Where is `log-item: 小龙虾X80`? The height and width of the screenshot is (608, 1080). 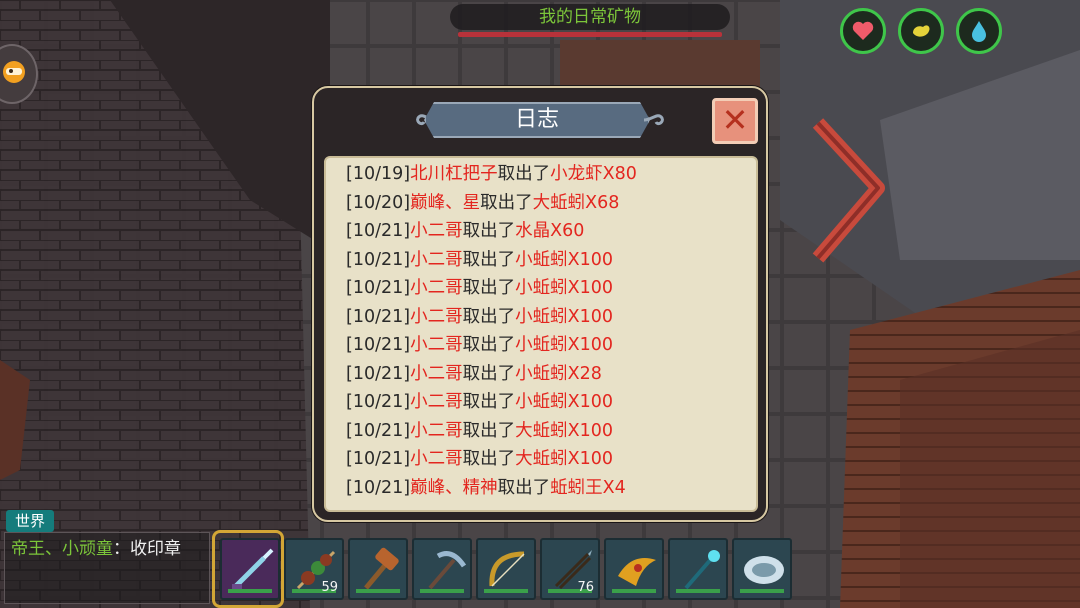 log-item: 小龙虾X80 is located at coordinates (593, 174).